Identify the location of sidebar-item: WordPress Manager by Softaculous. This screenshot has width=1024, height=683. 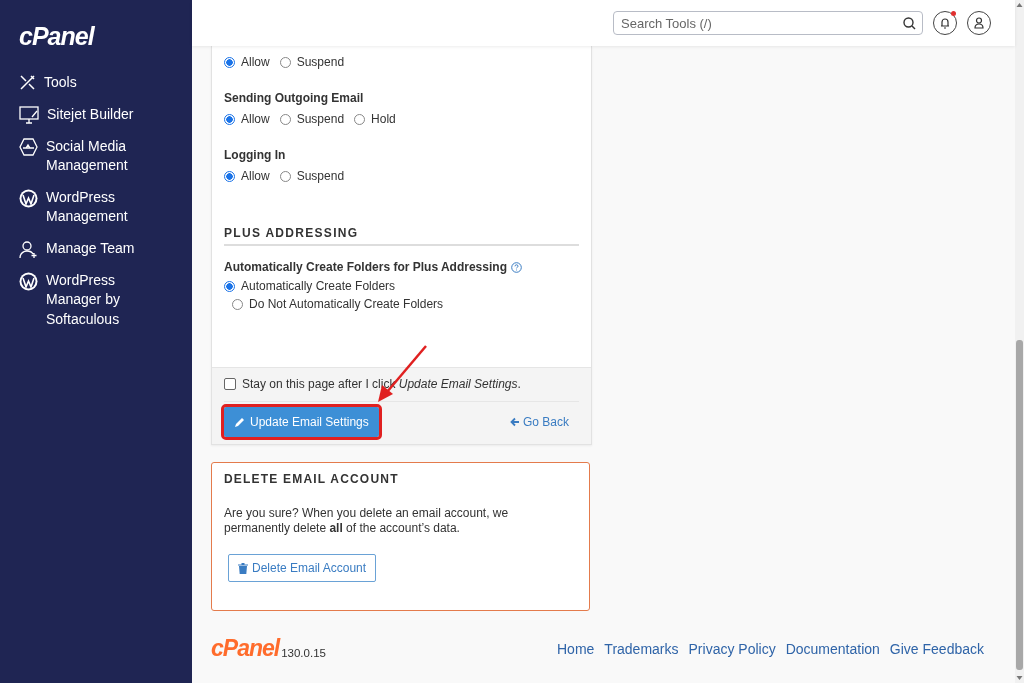
(94, 299).